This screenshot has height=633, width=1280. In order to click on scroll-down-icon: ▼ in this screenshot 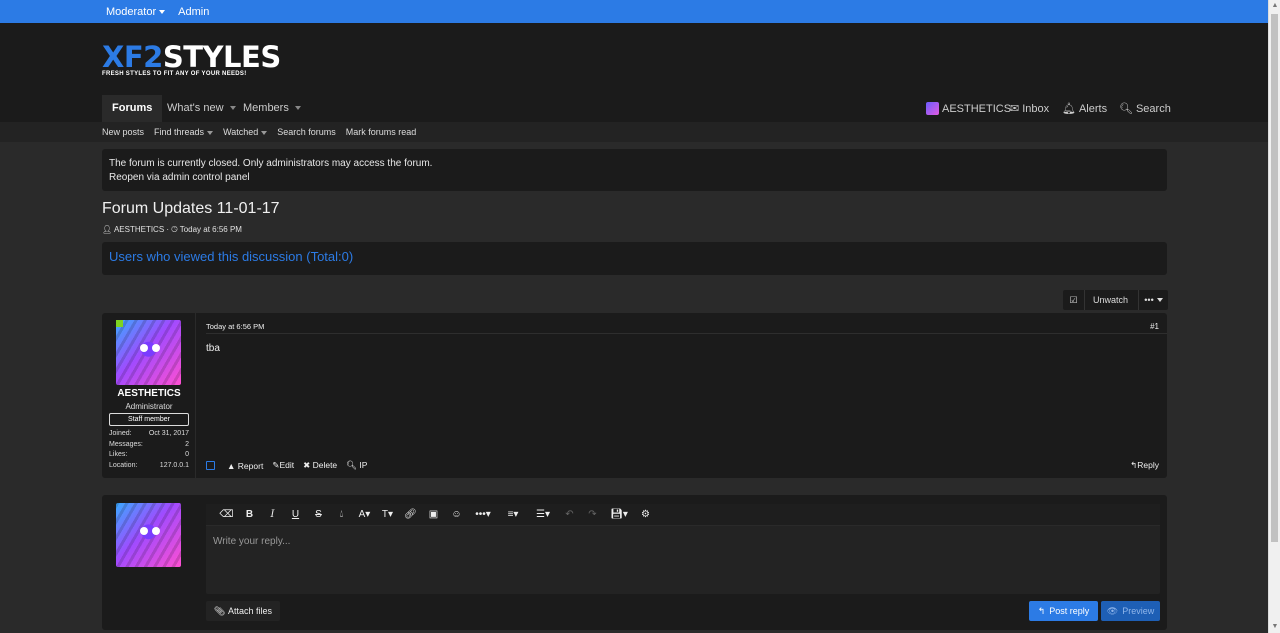, I will do `click(1274, 627)`.